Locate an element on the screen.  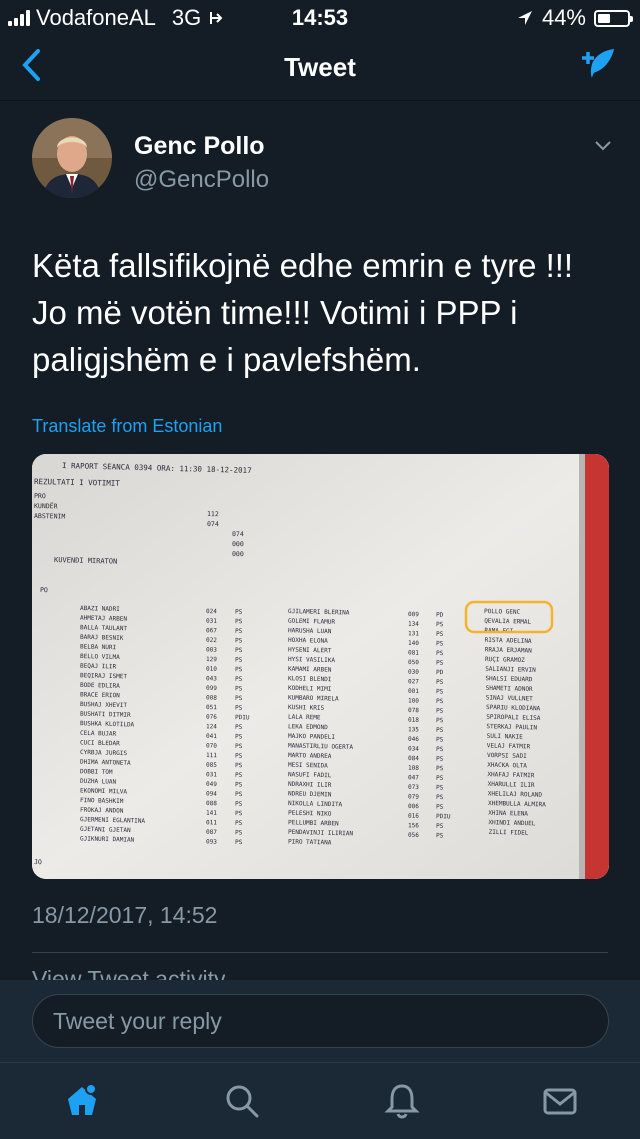
avatar is located at coordinates (72, 158).